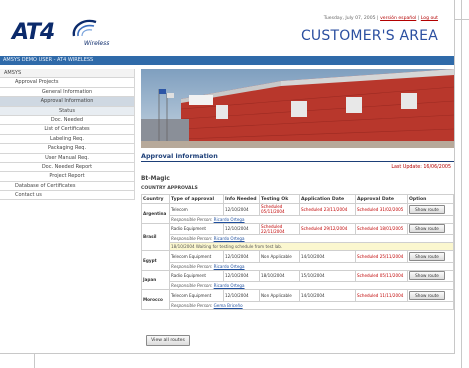 The image size is (469, 368). Describe the element at coordinates (67, 83) in the screenshot. I see `sidebar-item-approval-projects: Approval Projects` at that location.